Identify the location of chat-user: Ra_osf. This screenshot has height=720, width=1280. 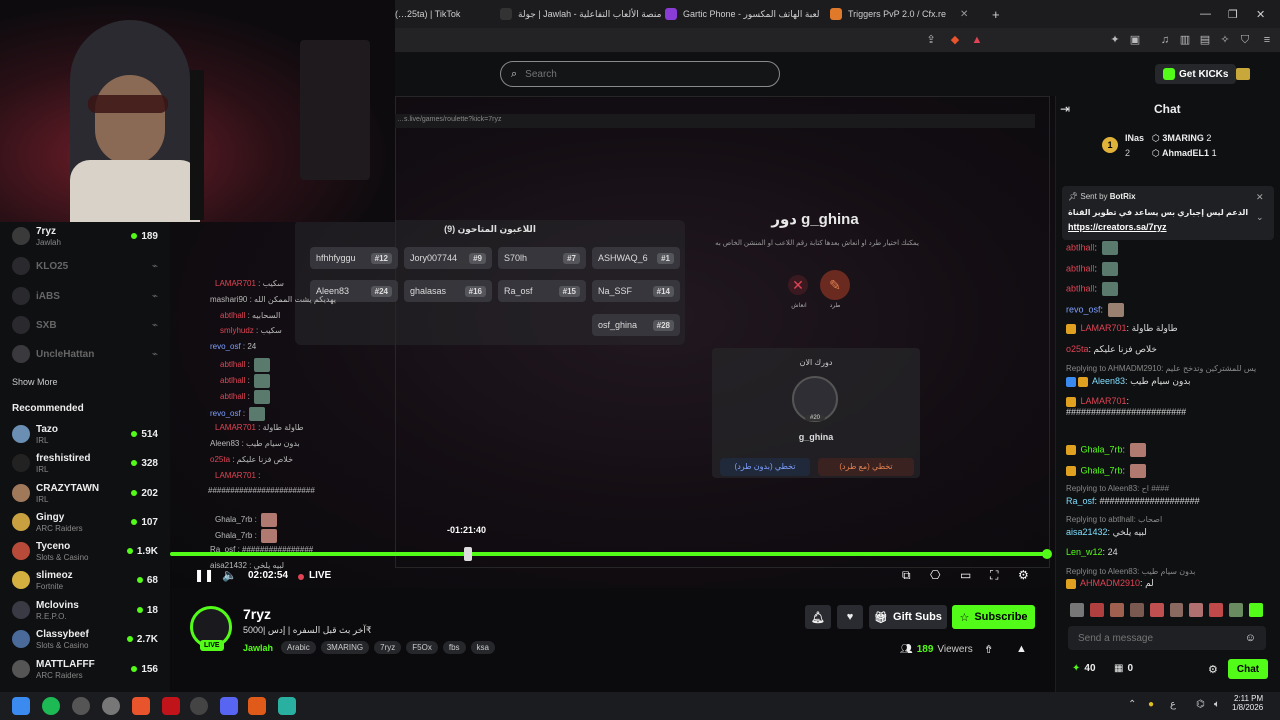
(1080, 501).